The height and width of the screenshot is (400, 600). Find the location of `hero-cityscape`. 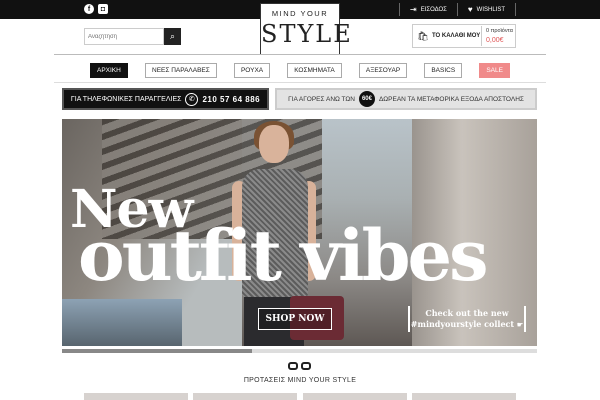

hero-cityscape is located at coordinates (122, 322).